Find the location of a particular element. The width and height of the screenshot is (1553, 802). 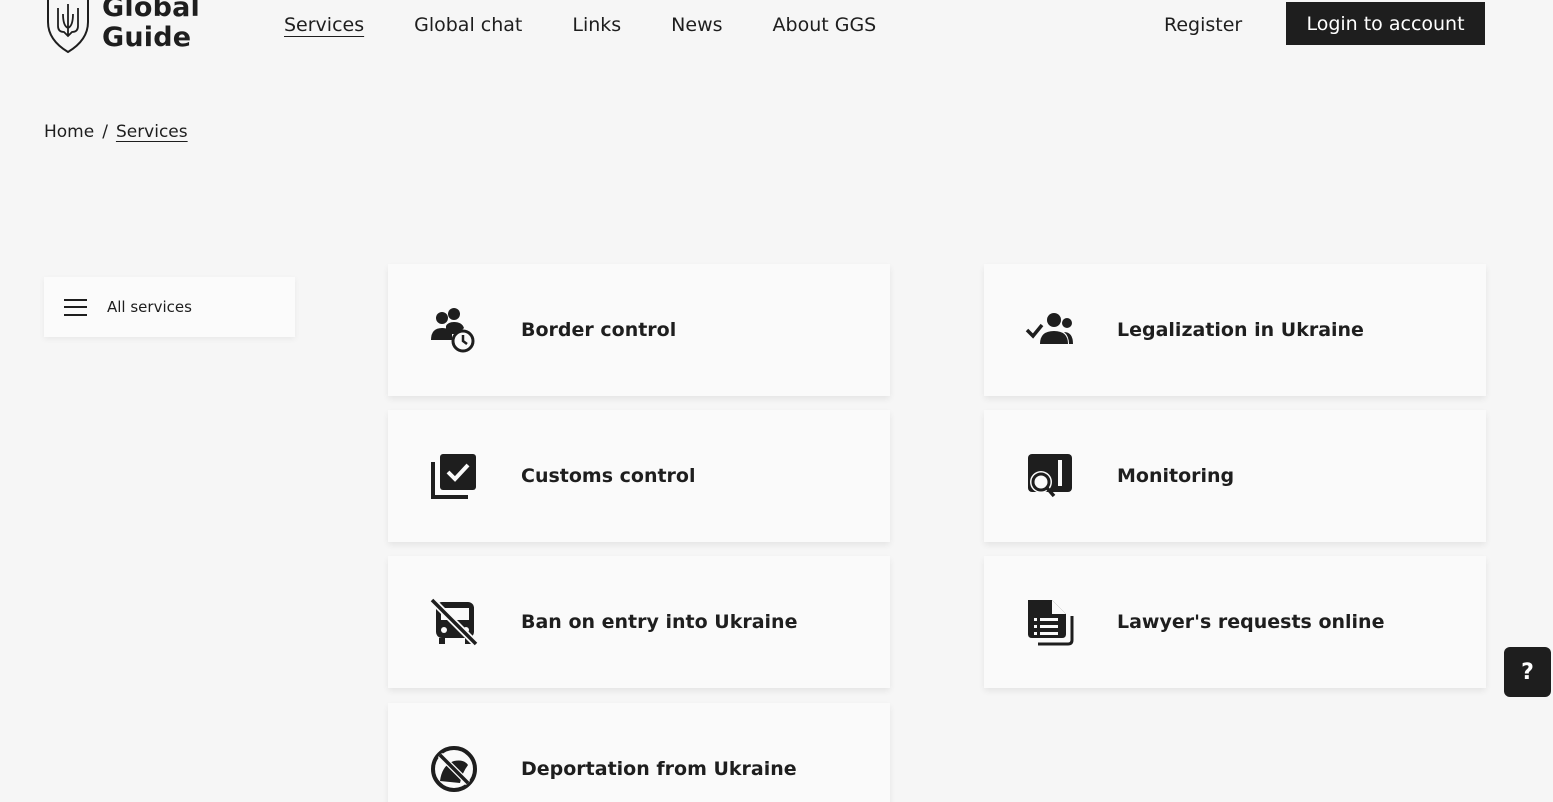

checklist-icon is located at coordinates (454, 476).